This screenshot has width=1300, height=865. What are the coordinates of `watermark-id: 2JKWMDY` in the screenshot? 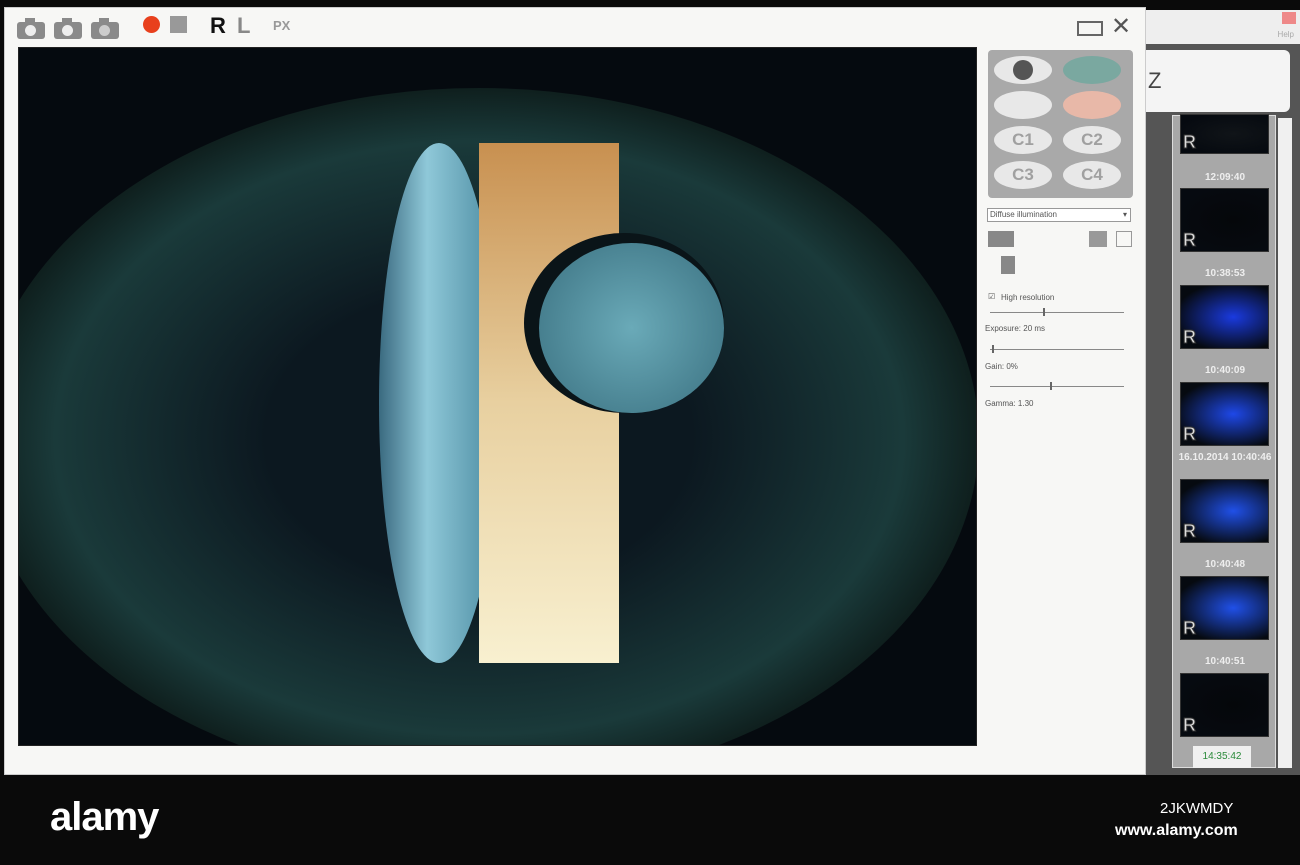 It's located at (1197, 808).